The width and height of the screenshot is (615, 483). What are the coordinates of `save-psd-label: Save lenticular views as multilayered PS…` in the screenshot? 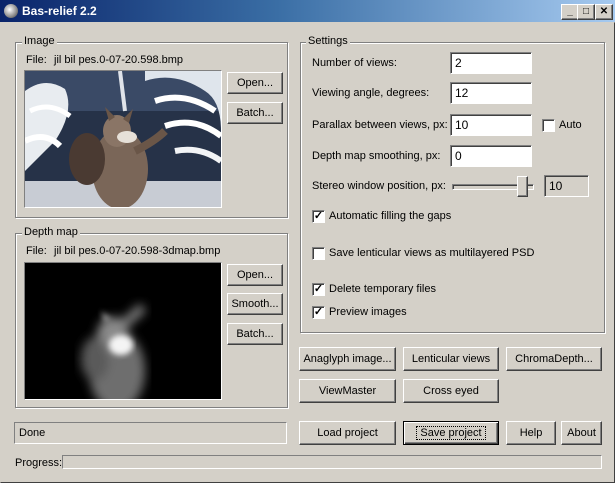 It's located at (432, 253).